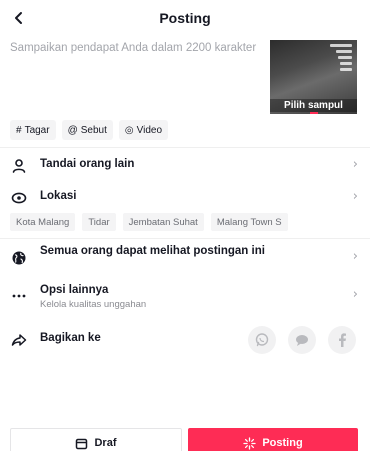 This screenshot has width=370, height=451. I want to click on at-icon: @, so click(72, 130).